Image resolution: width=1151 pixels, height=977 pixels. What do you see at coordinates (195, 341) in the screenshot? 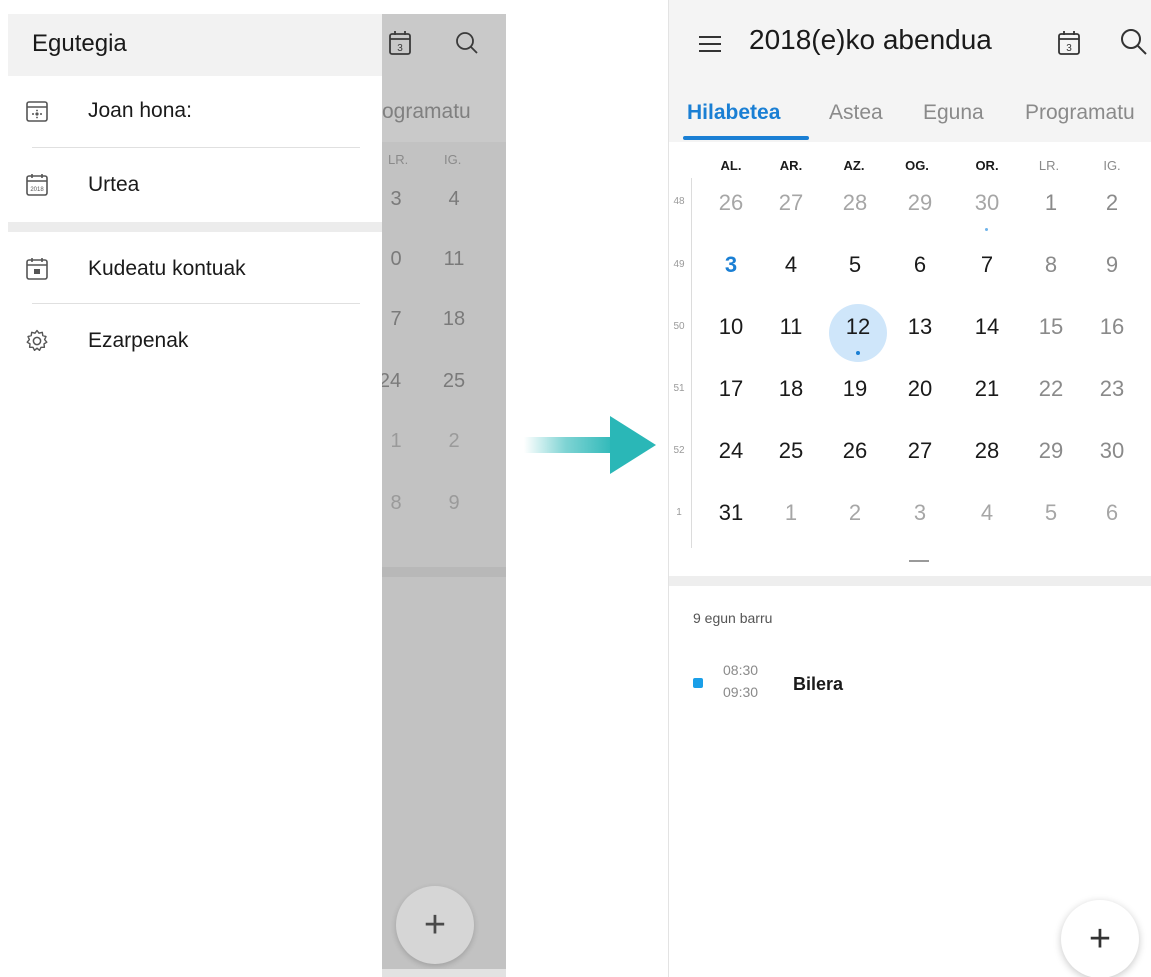
I see `drawer-item-settings: Ezarpenak` at bounding box center [195, 341].